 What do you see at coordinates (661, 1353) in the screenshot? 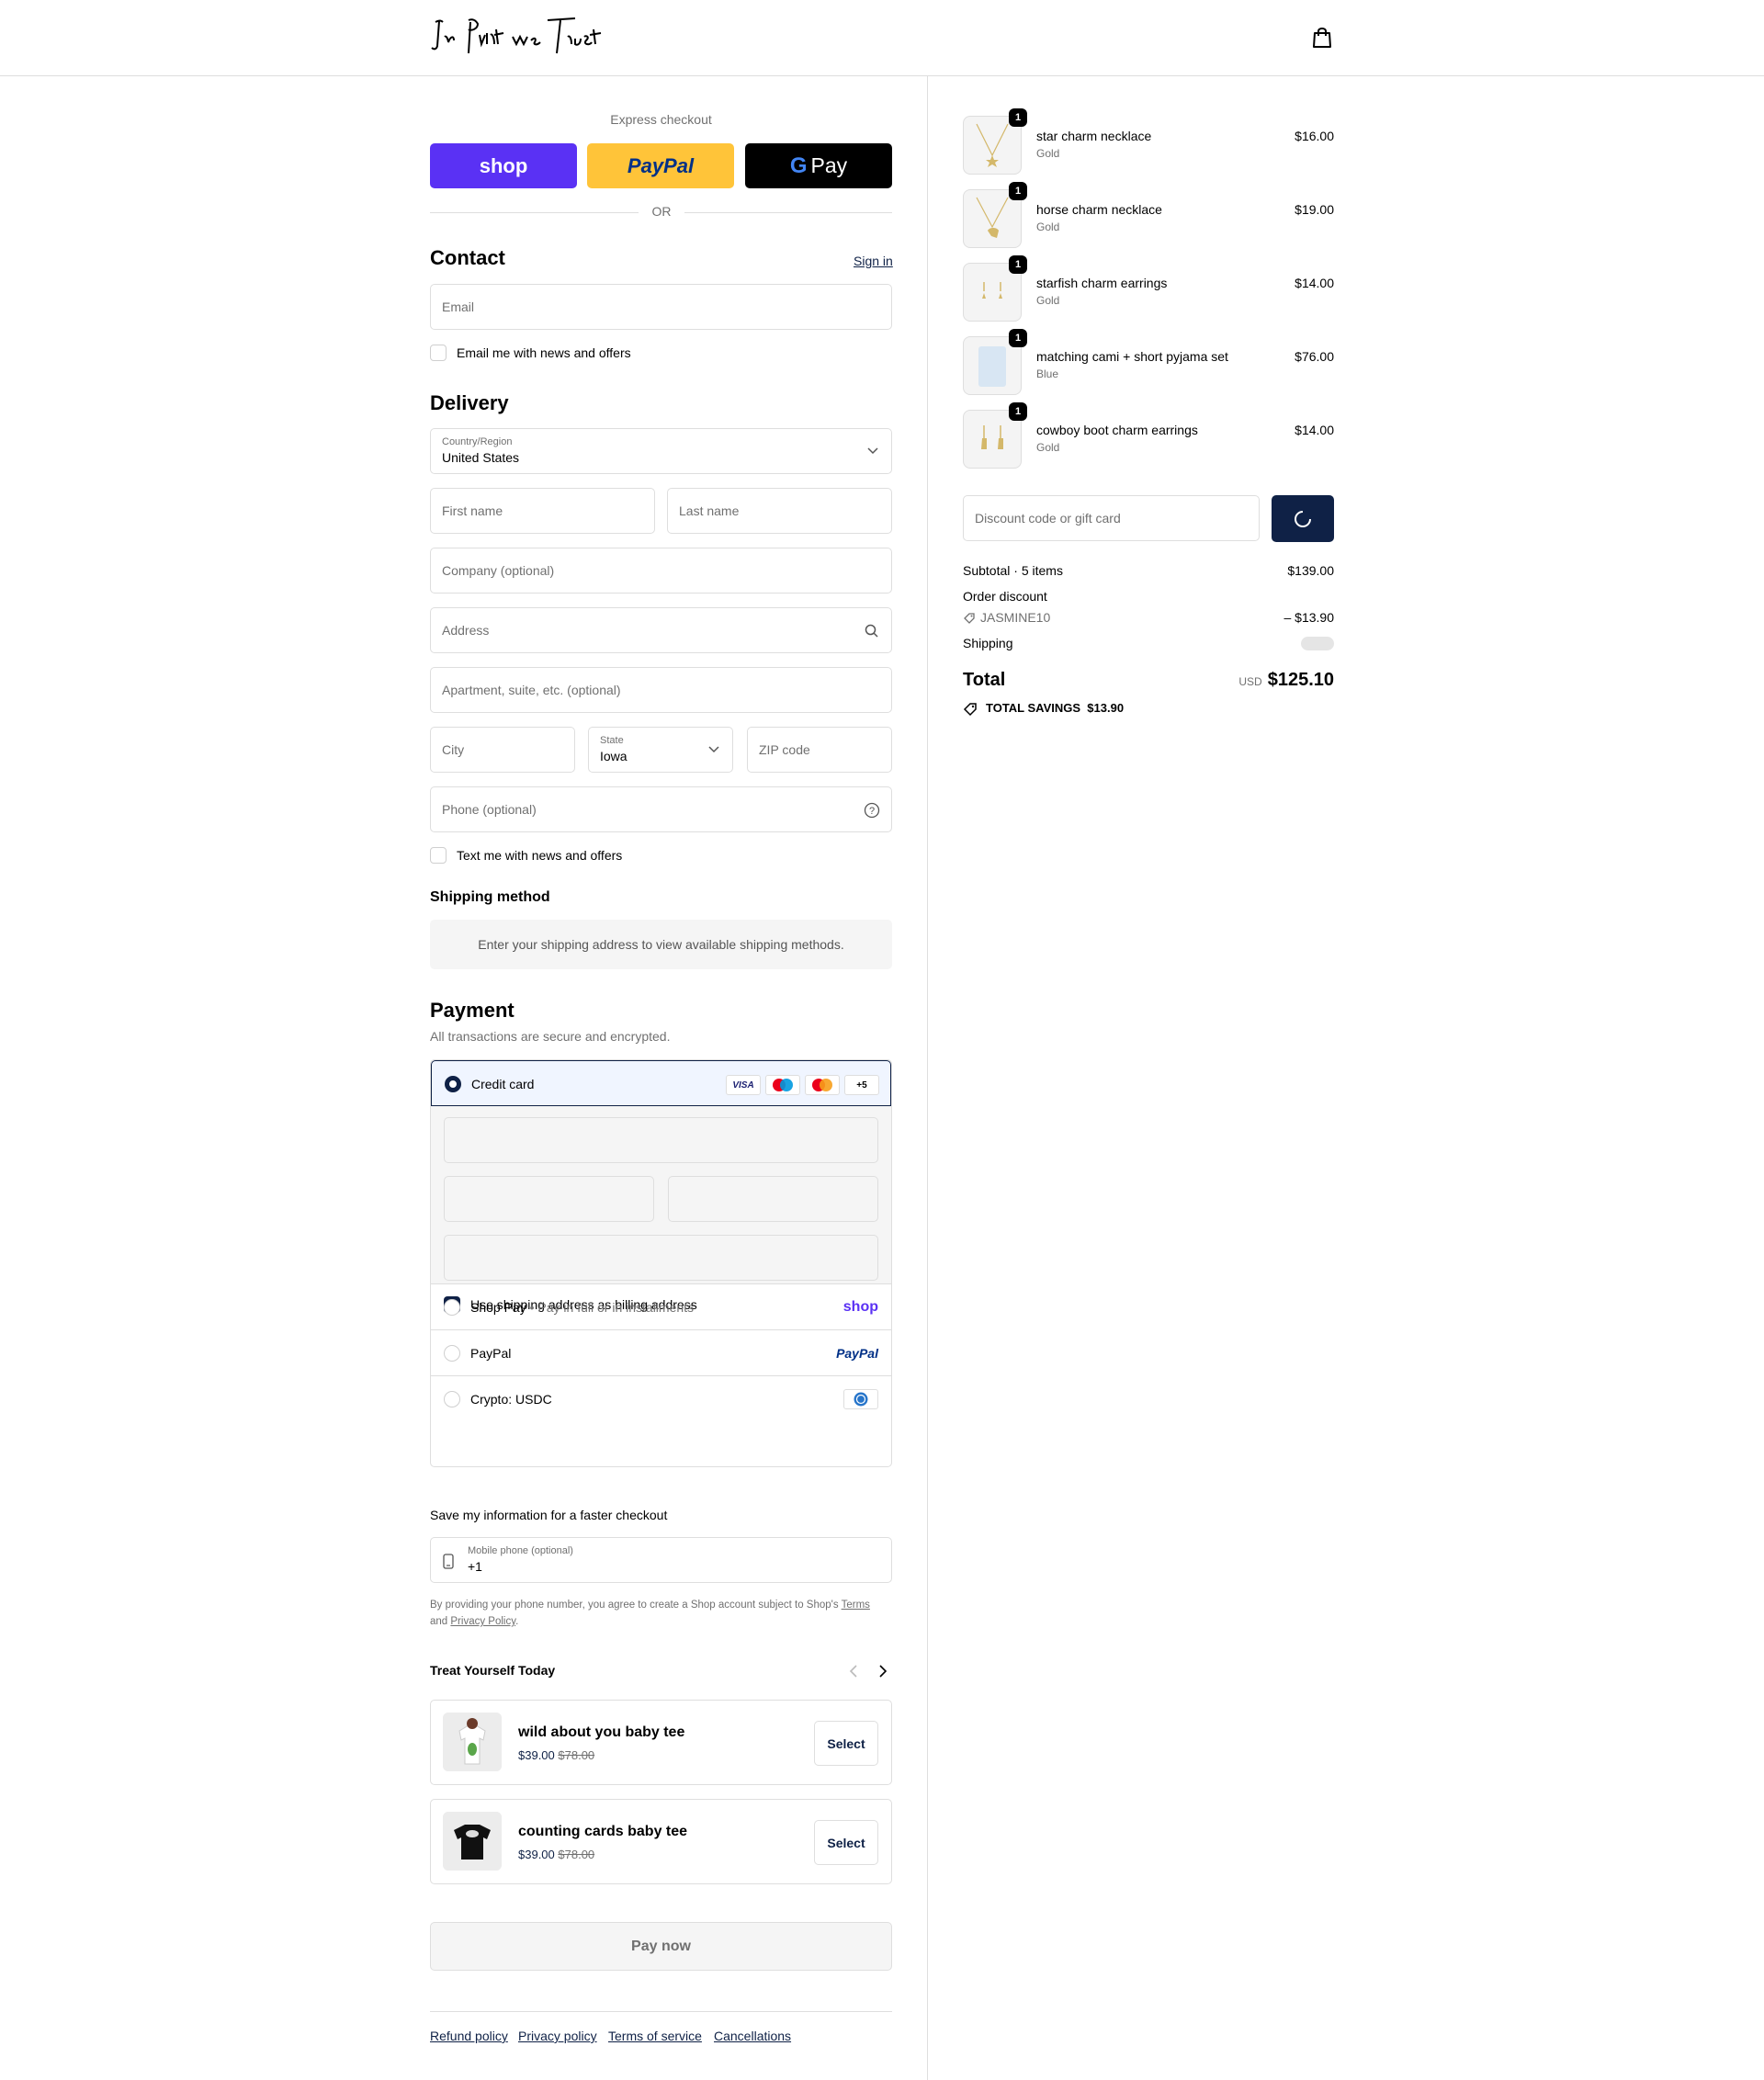
I see `paypal-option: PayPal PayPal` at bounding box center [661, 1353].